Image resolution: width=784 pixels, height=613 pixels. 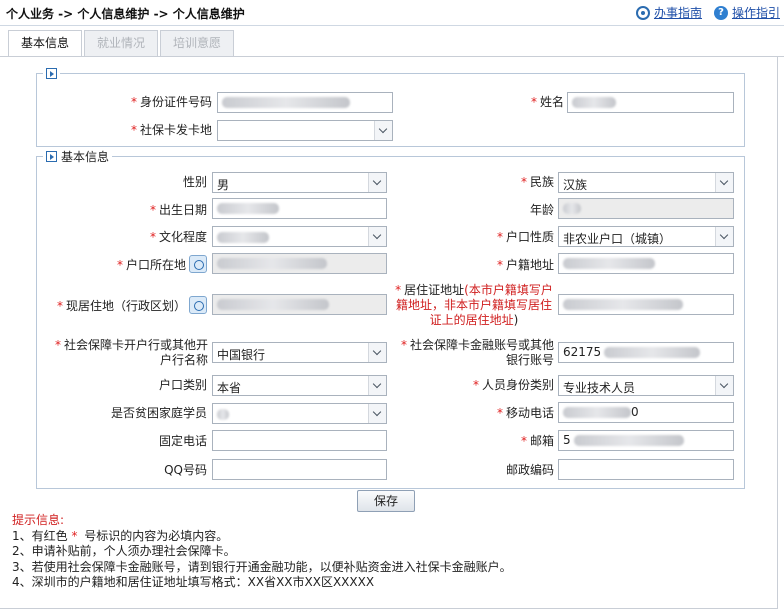 What do you see at coordinates (525, 237) in the screenshot?
I see `hukou-type-label: * 户口性质` at bounding box center [525, 237].